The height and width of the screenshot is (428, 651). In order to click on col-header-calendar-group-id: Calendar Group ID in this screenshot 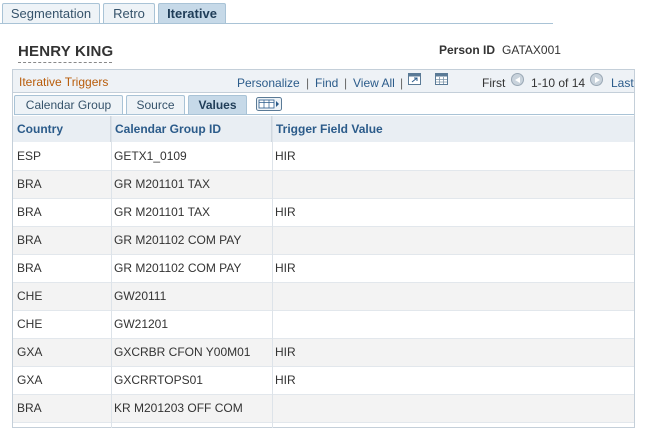, I will do `click(191, 129)`.